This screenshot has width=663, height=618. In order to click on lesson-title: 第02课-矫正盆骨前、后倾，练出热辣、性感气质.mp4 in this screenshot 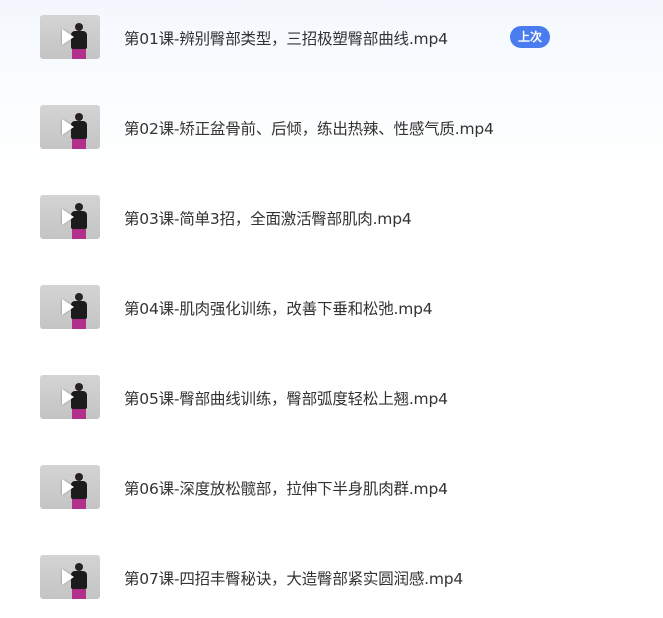, I will do `click(309, 129)`.